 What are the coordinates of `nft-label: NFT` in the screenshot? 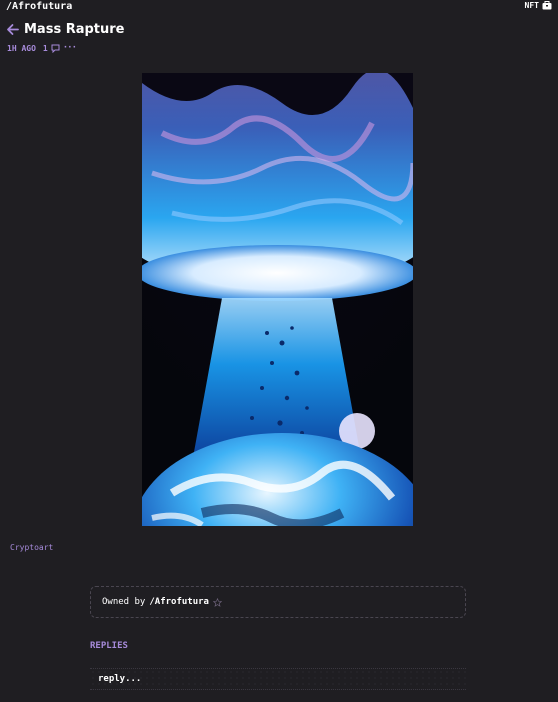 It's located at (531, 5).